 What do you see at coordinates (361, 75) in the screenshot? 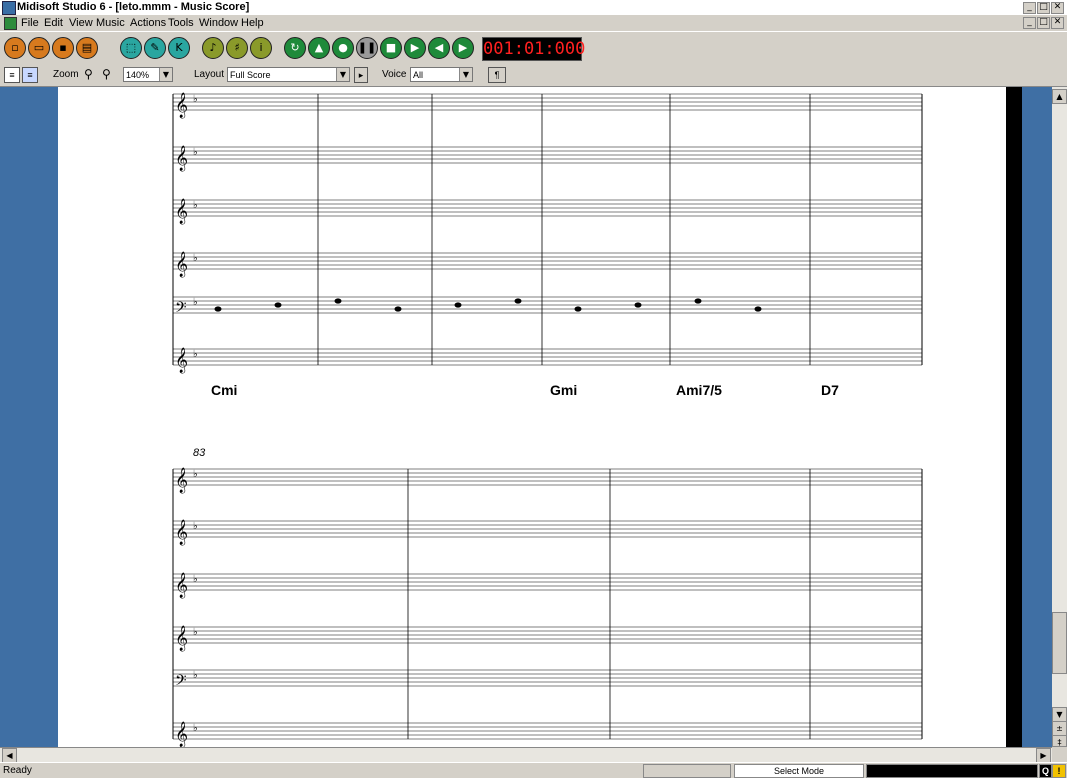
I see `layout-next-icon: ▸` at bounding box center [361, 75].